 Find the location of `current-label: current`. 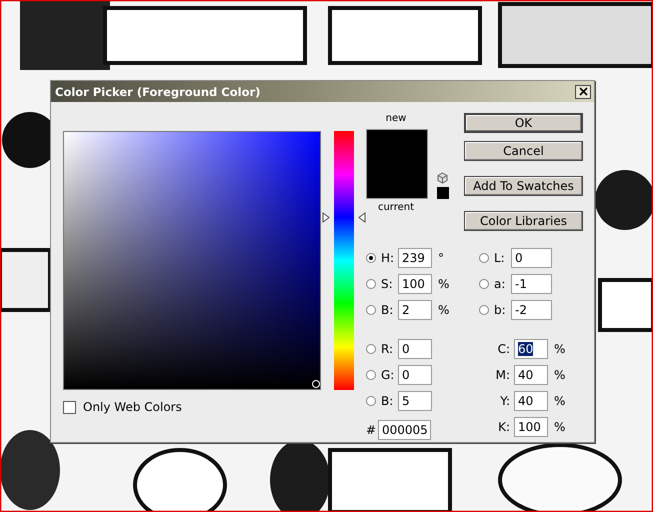

current-label: current is located at coordinates (396, 208).